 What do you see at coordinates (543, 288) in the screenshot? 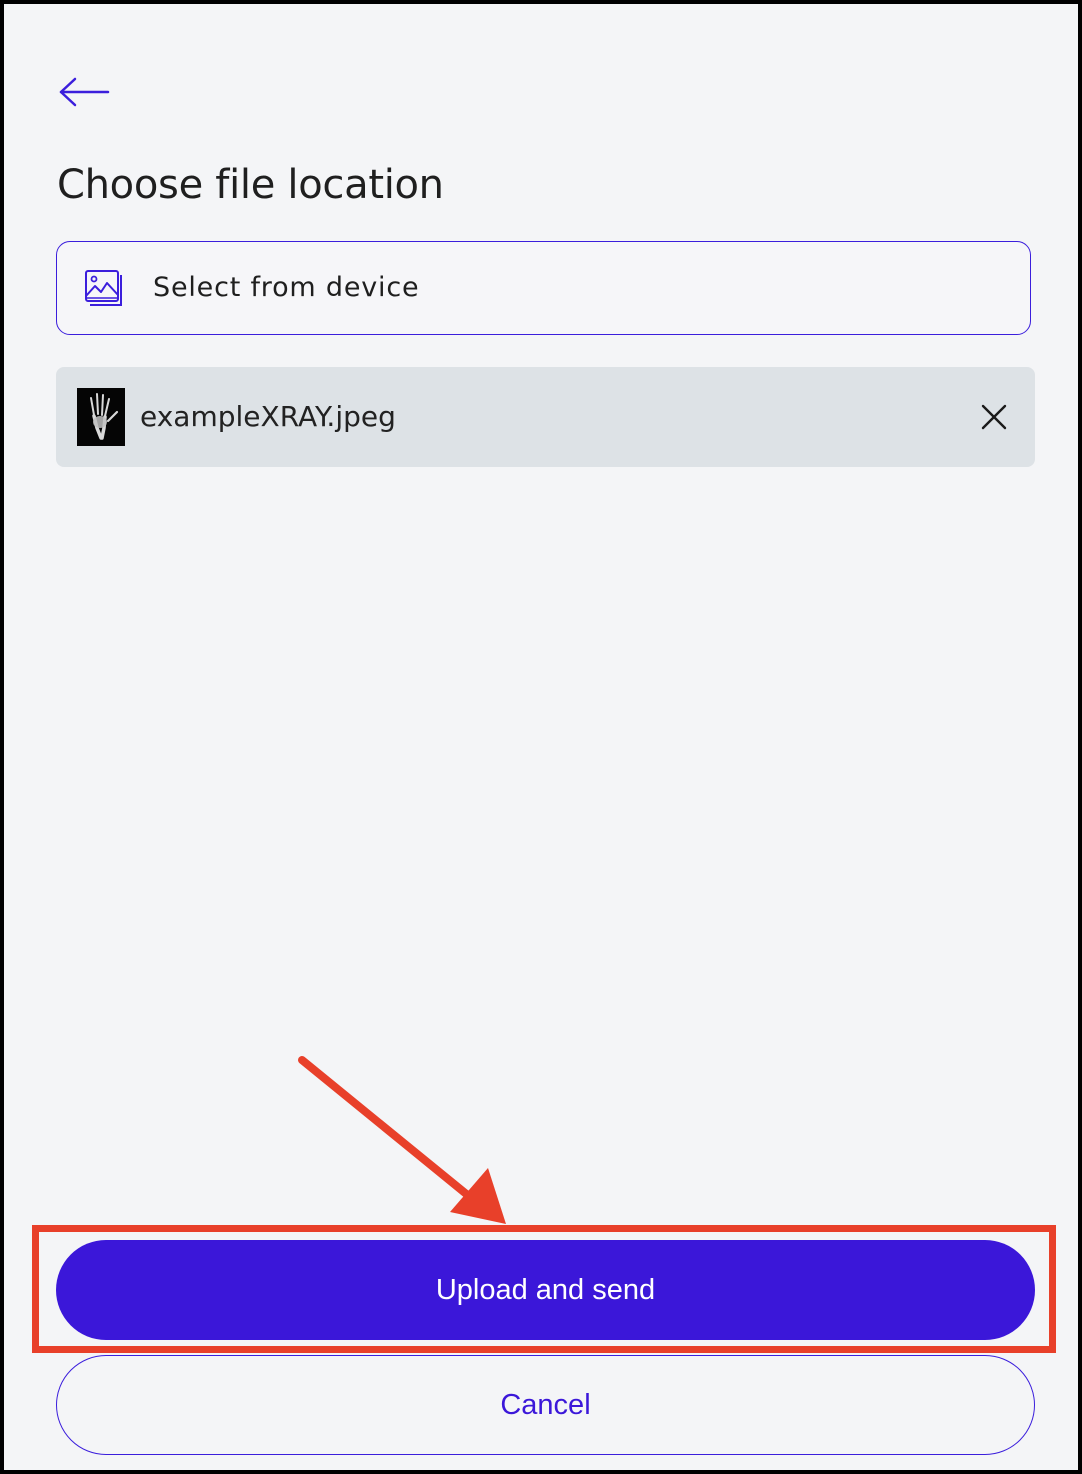
I see `select-from-device-button: Select from device` at bounding box center [543, 288].